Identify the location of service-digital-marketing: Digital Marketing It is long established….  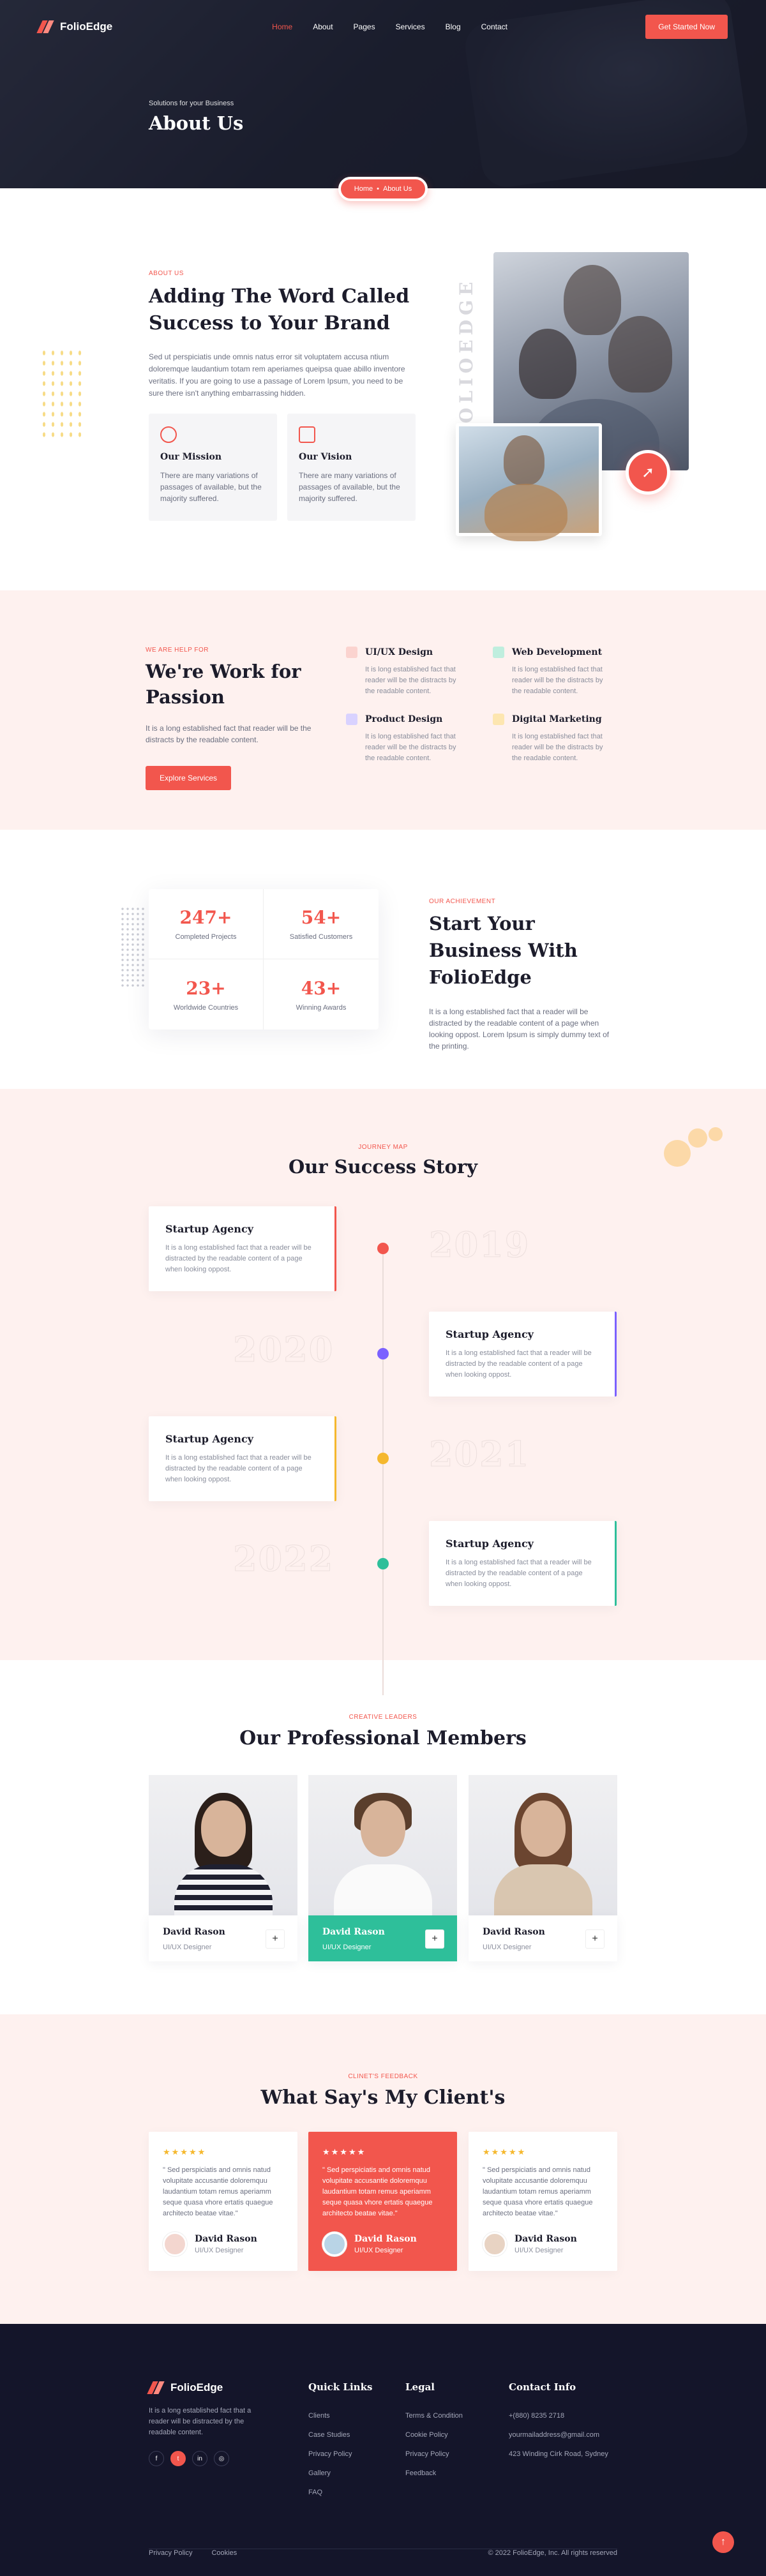
(560, 749).